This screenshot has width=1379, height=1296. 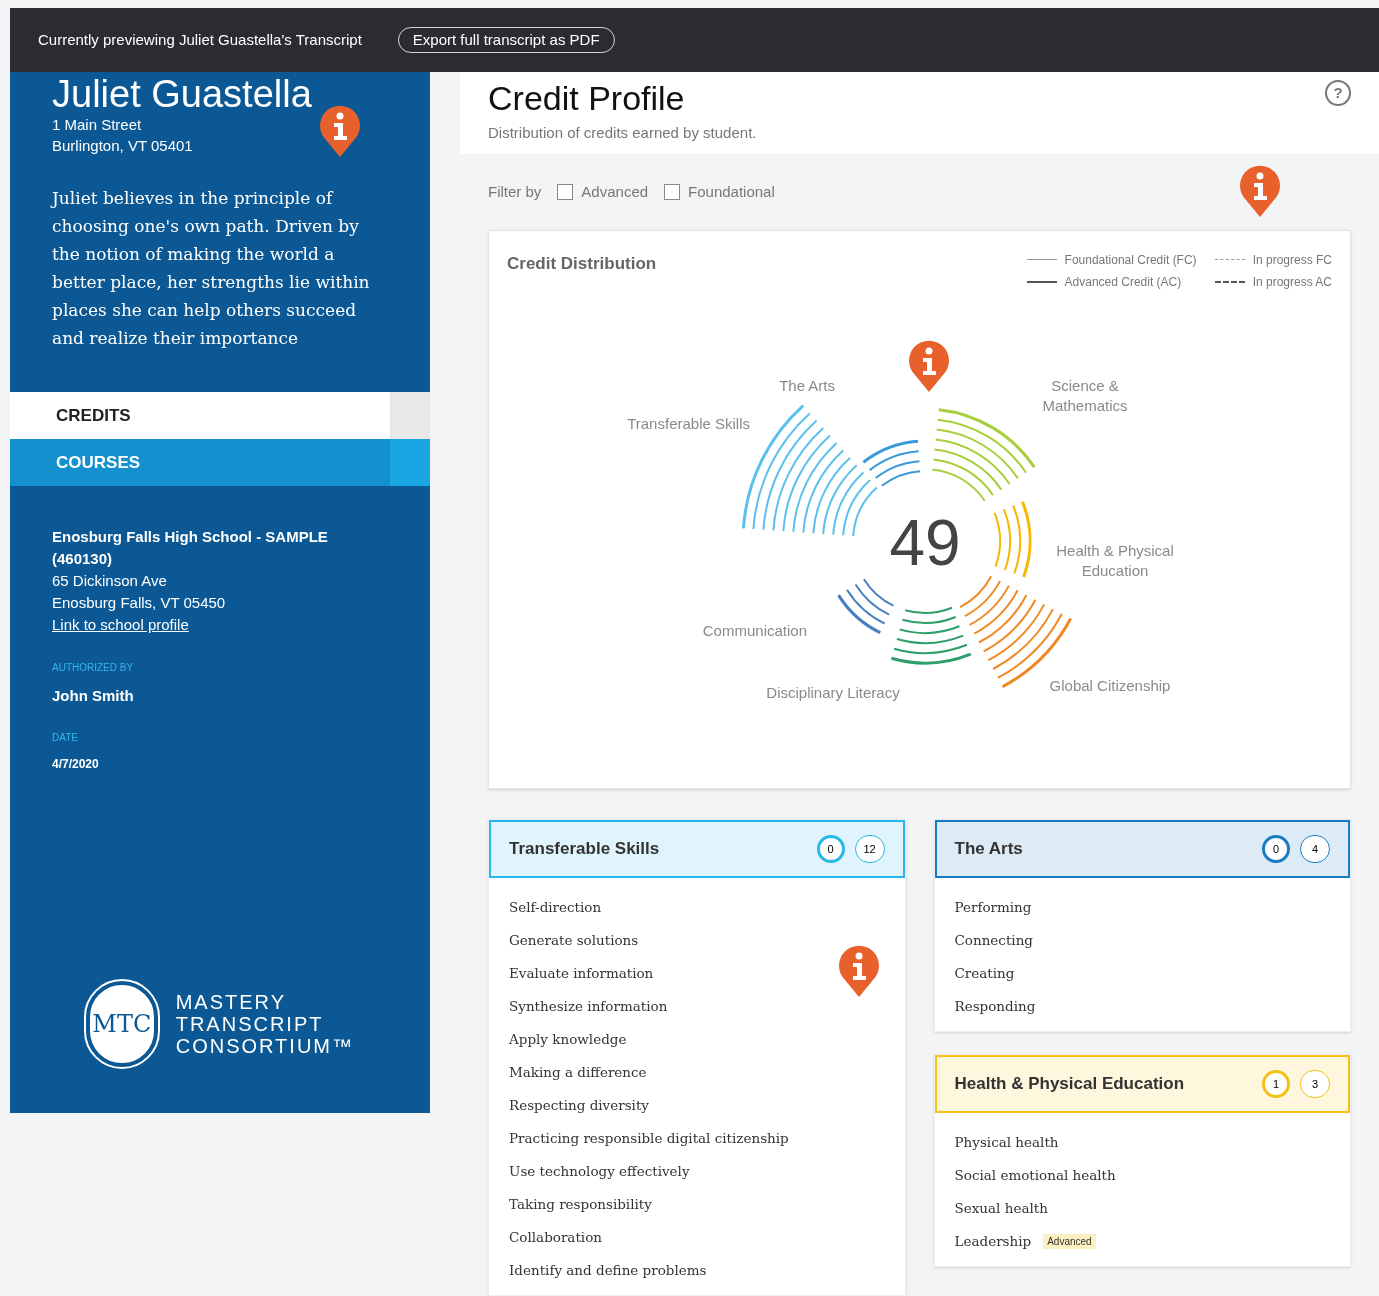 What do you see at coordinates (1069, 1241) in the screenshot?
I see `advanced-badge: Advanced` at bounding box center [1069, 1241].